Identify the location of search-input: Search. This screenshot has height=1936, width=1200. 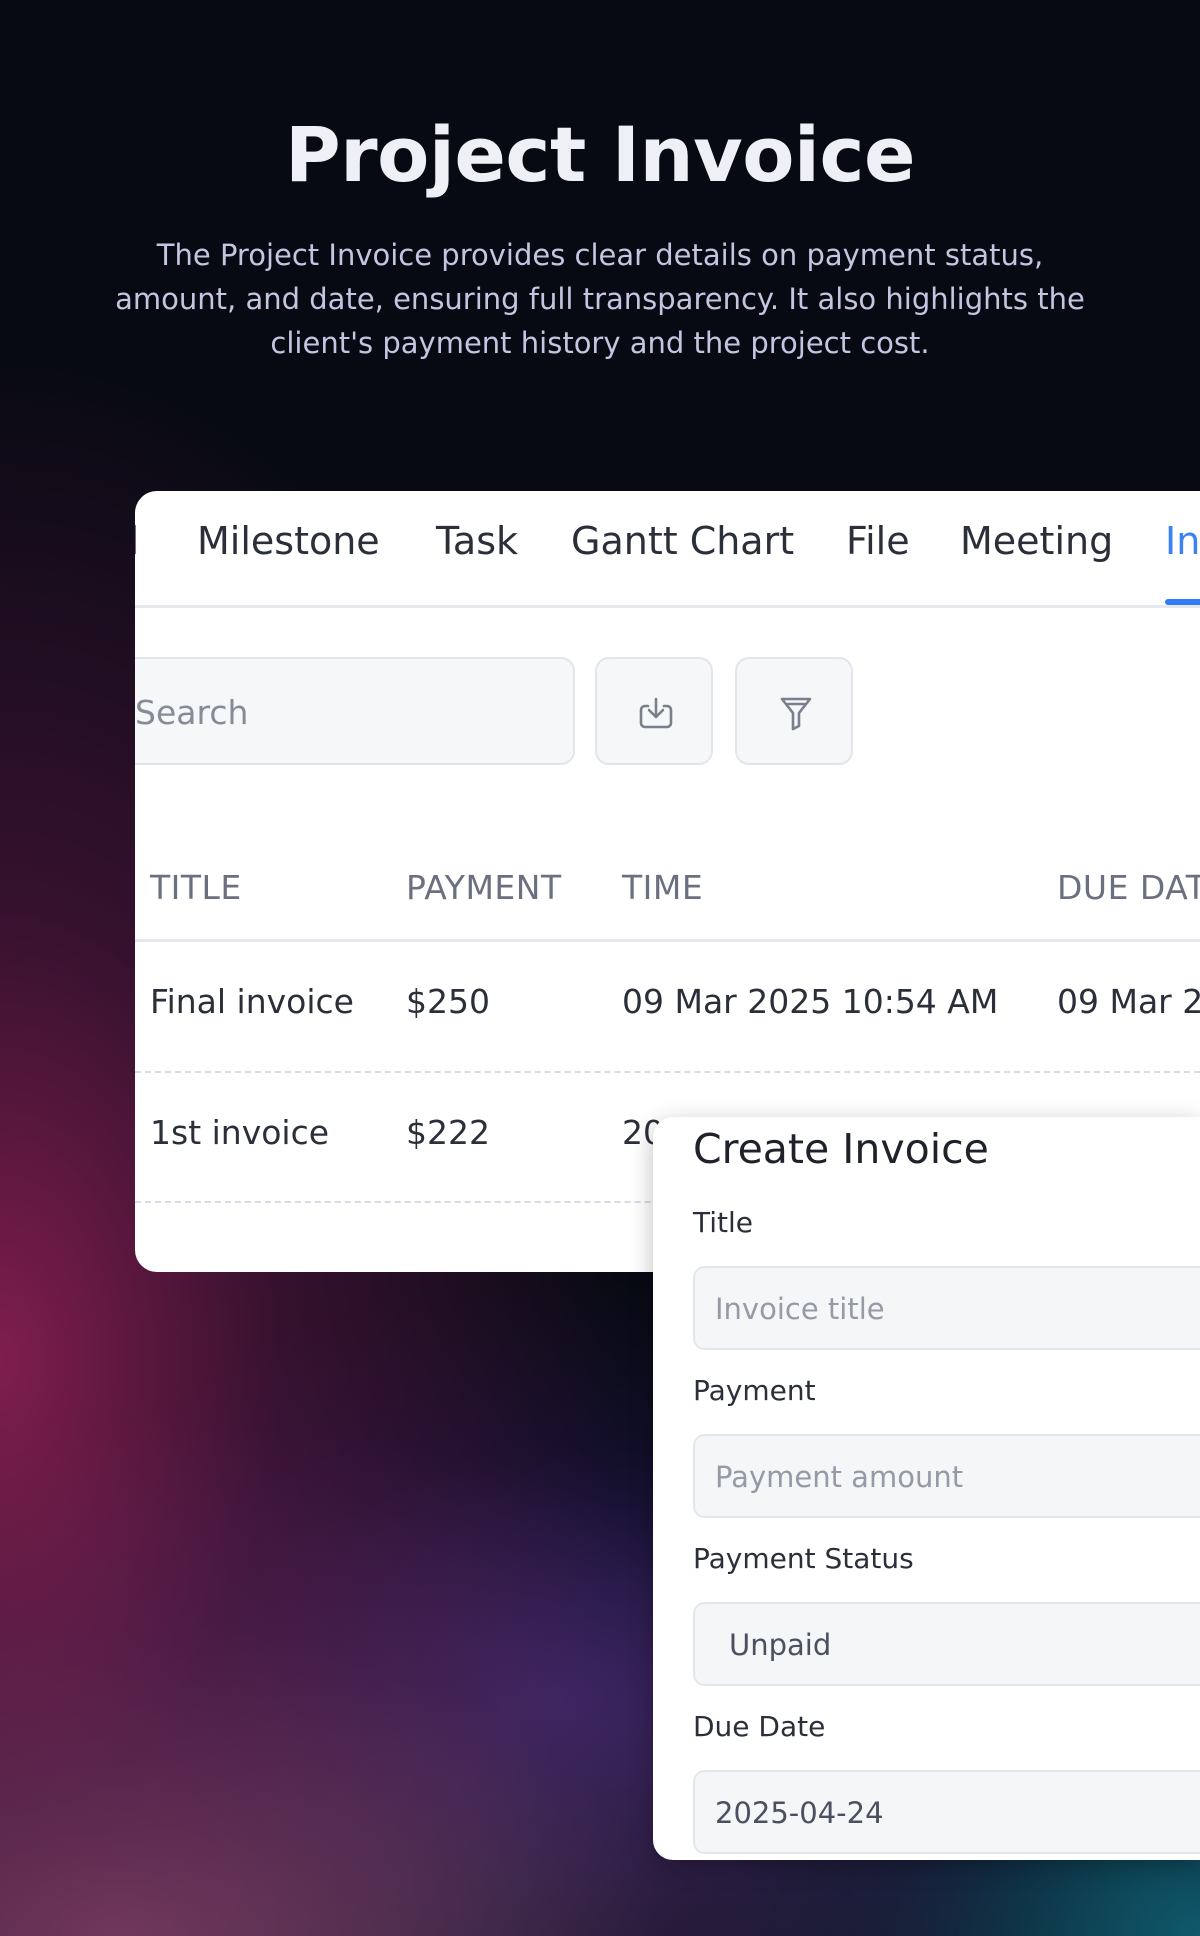
(355, 711).